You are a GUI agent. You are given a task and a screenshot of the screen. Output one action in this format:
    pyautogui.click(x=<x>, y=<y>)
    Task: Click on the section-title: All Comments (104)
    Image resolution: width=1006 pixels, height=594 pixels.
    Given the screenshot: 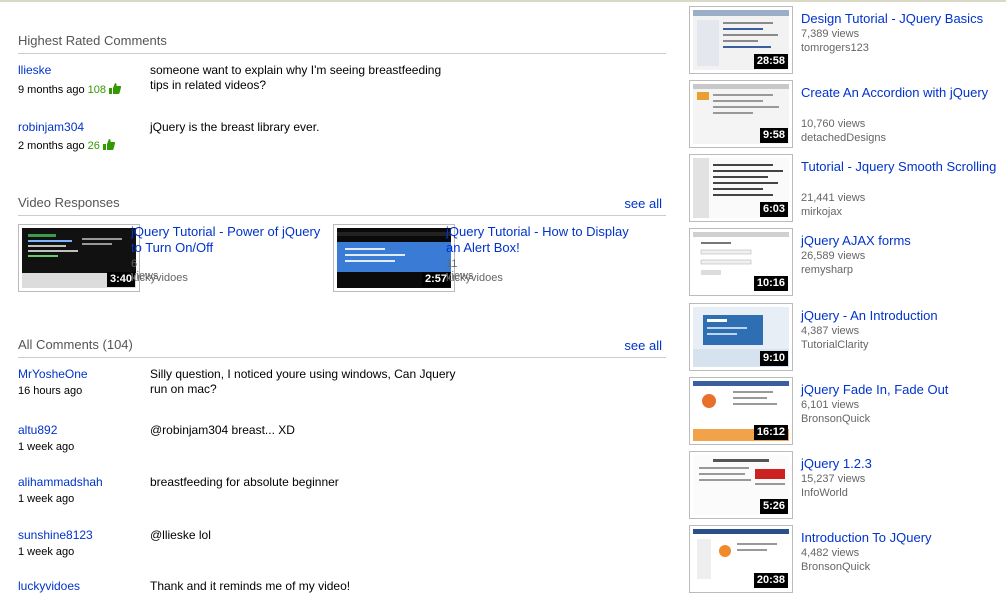 What is the action you would take?
    pyautogui.click(x=75, y=344)
    